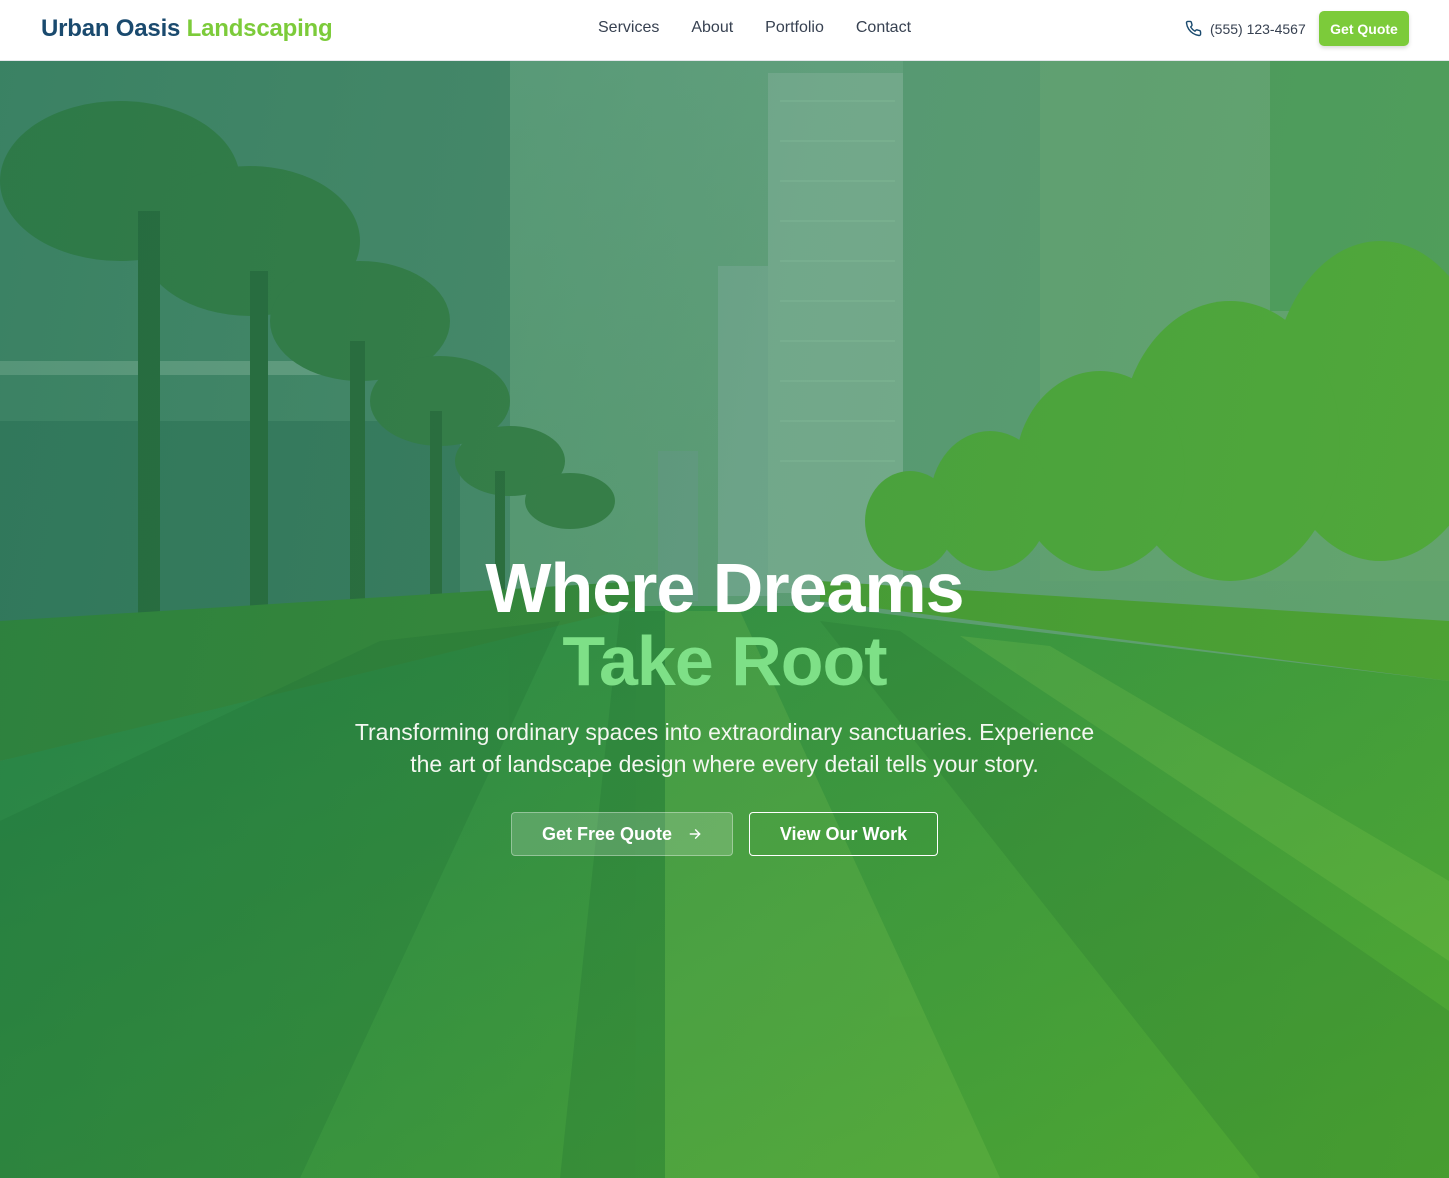 The image size is (1449, 1178). I want to click on get-quote-button: Get Quote, so click(1364, 28).